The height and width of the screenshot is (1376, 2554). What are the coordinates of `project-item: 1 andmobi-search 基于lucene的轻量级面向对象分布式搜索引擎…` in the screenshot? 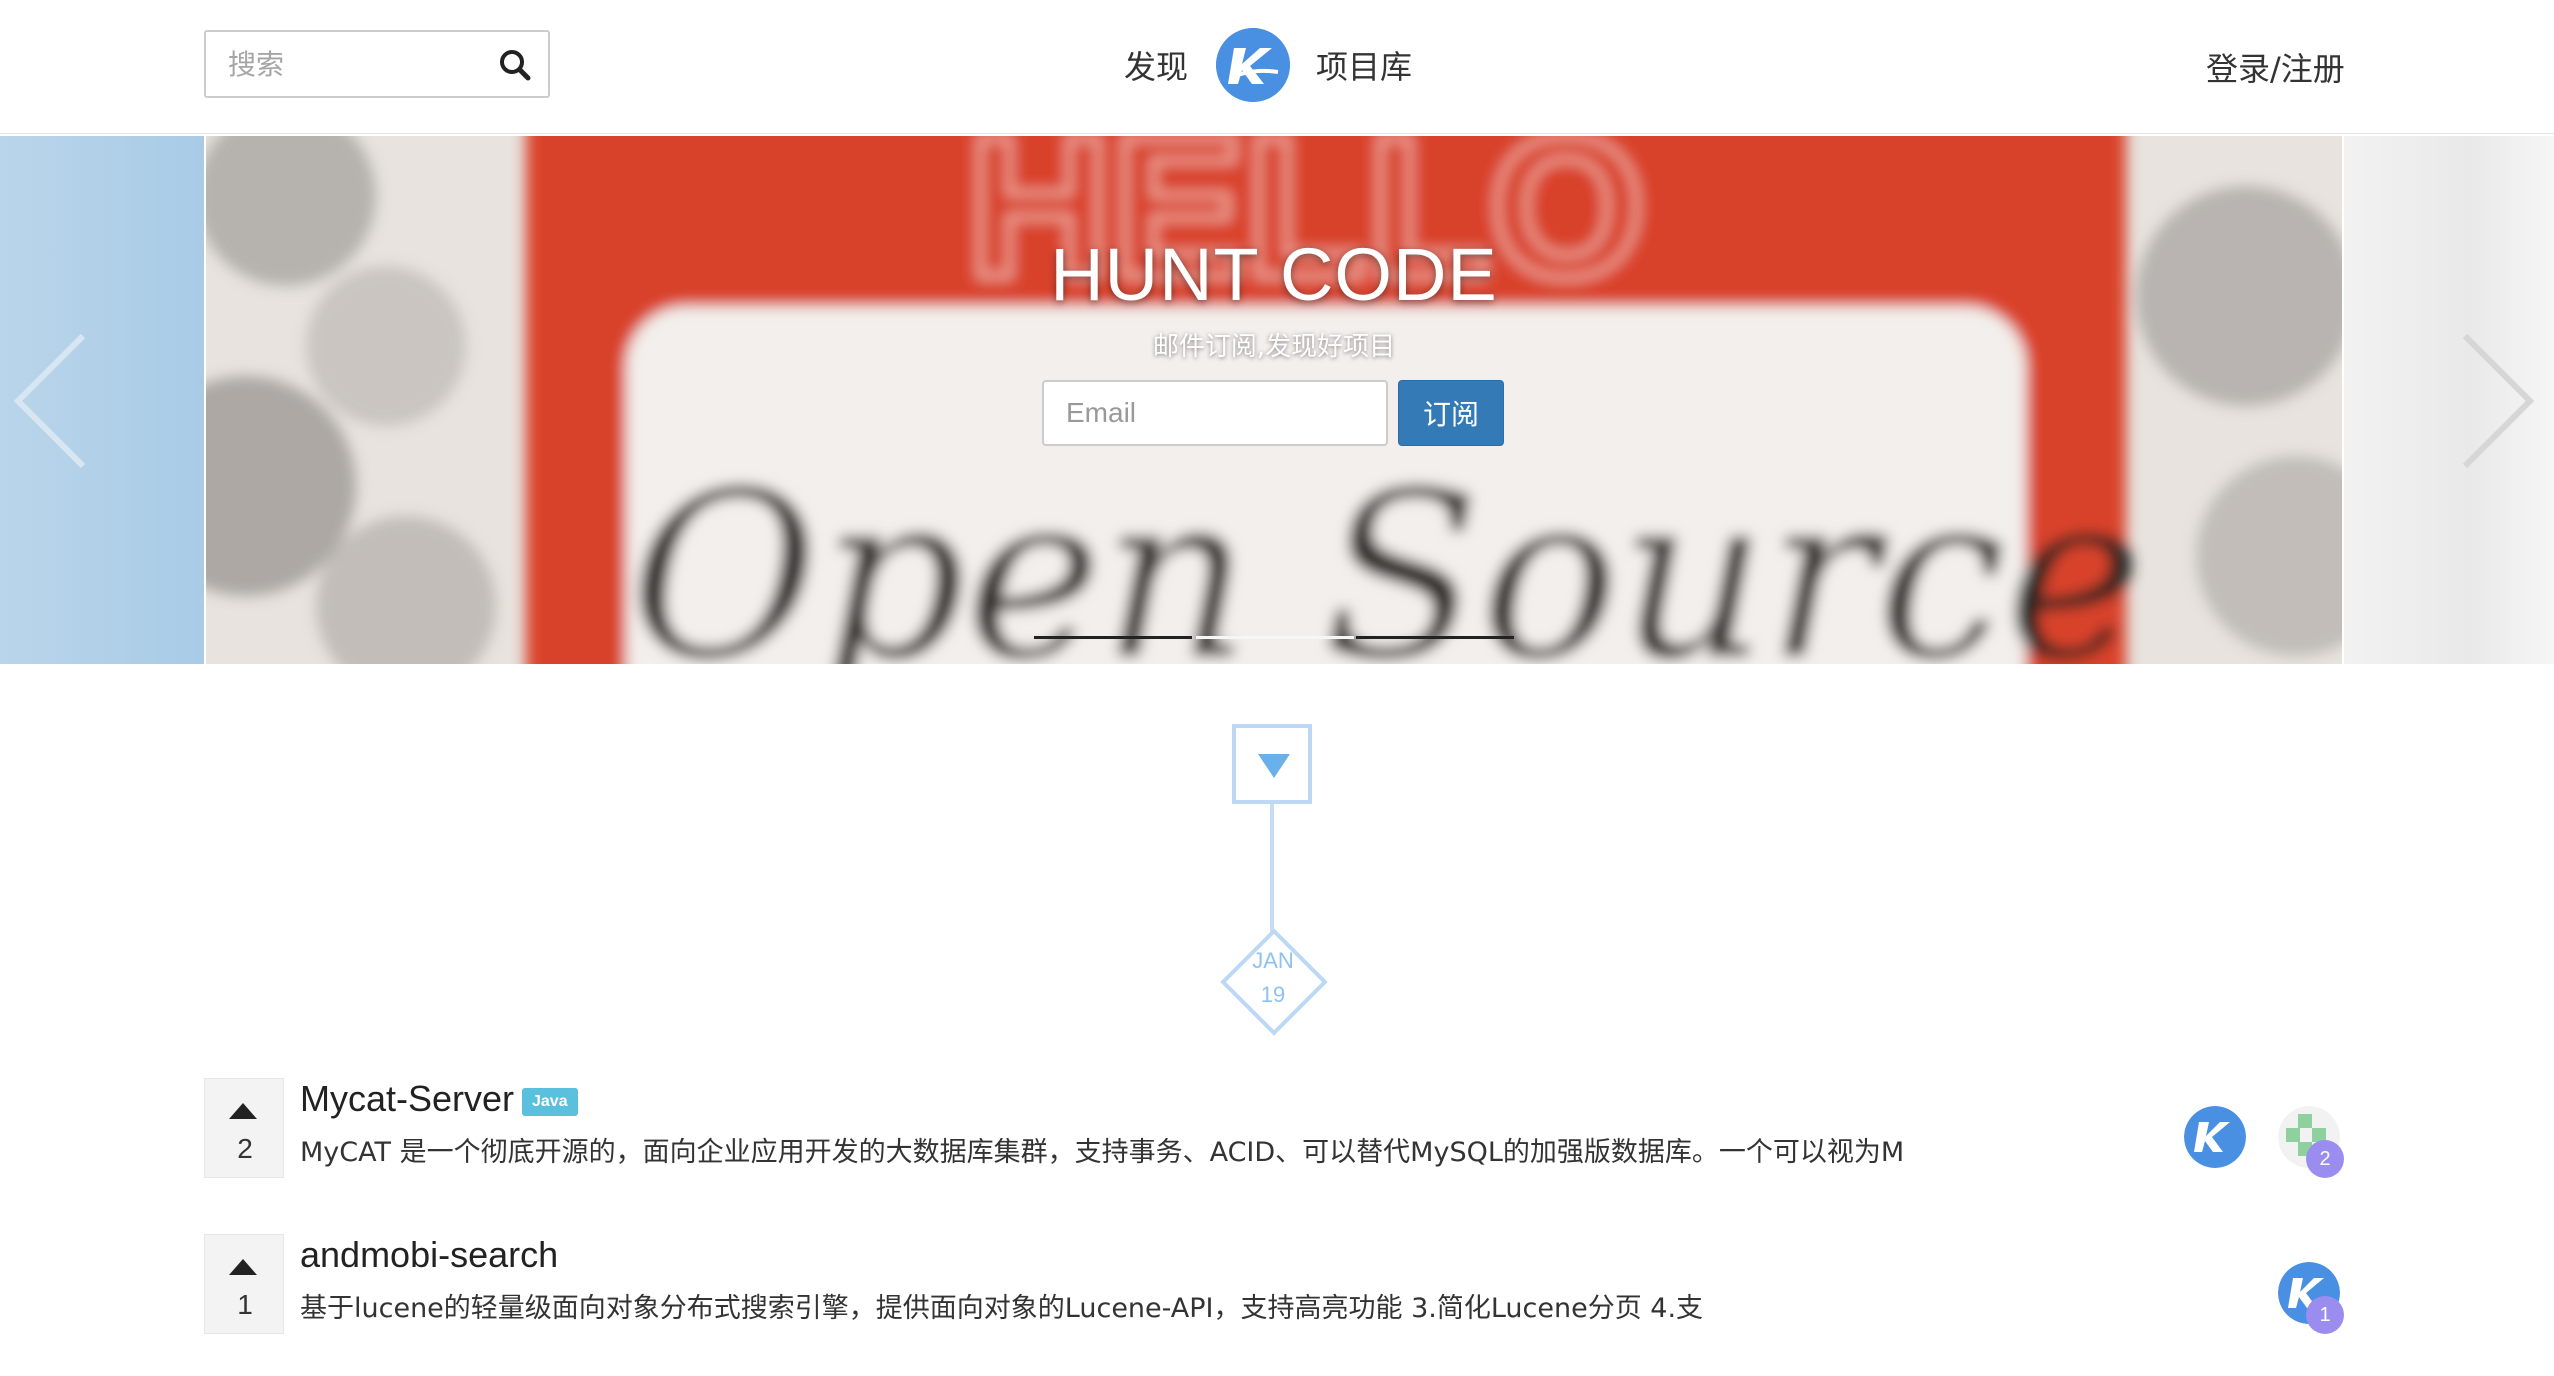 It's located at (1274, 1286).